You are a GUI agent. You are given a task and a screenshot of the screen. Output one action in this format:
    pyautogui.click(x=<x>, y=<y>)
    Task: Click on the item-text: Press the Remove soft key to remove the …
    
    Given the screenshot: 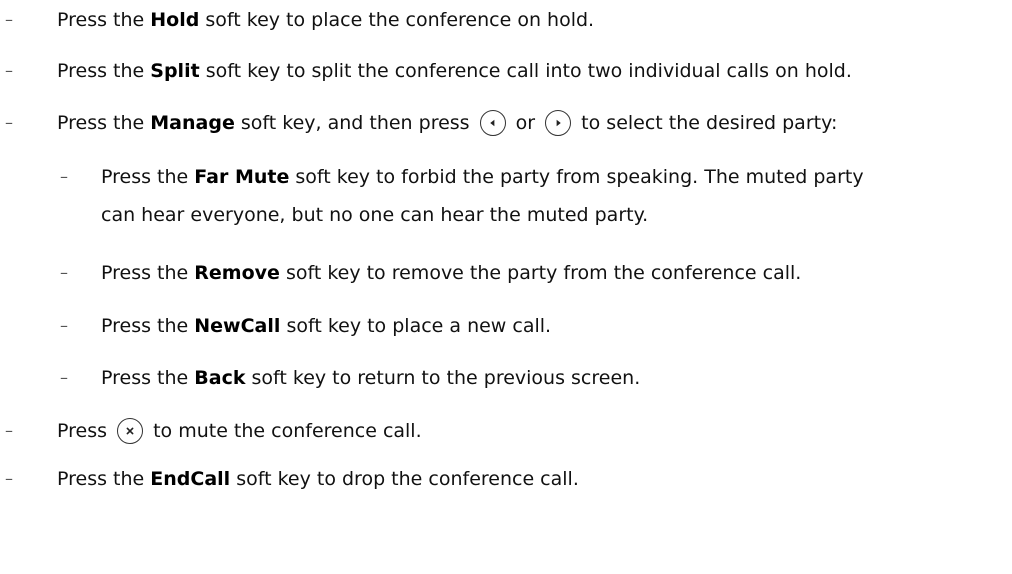 What is the action you would take?
    pyautogui.click(x=451, y=273)
    